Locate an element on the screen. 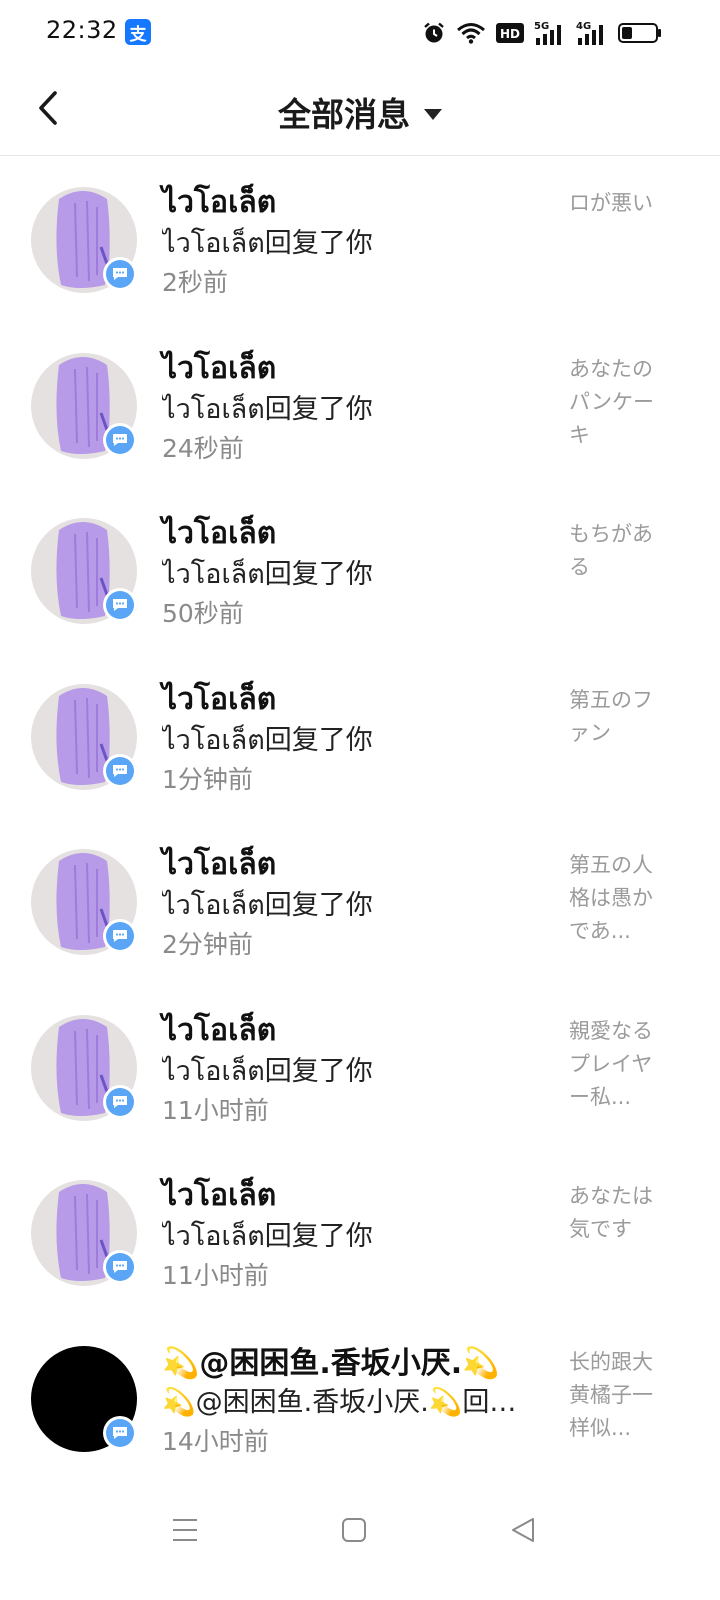 The image size is (720, 1600). system-nav-bar is located at coordinates (360, 1525).